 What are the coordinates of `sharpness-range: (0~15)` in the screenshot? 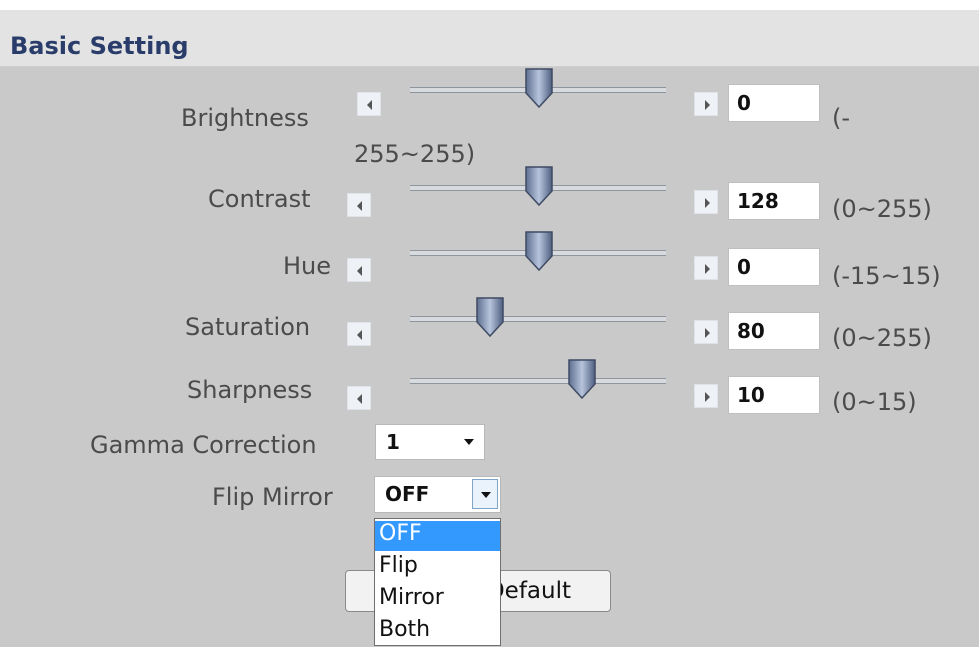 It's located at (874, 402).